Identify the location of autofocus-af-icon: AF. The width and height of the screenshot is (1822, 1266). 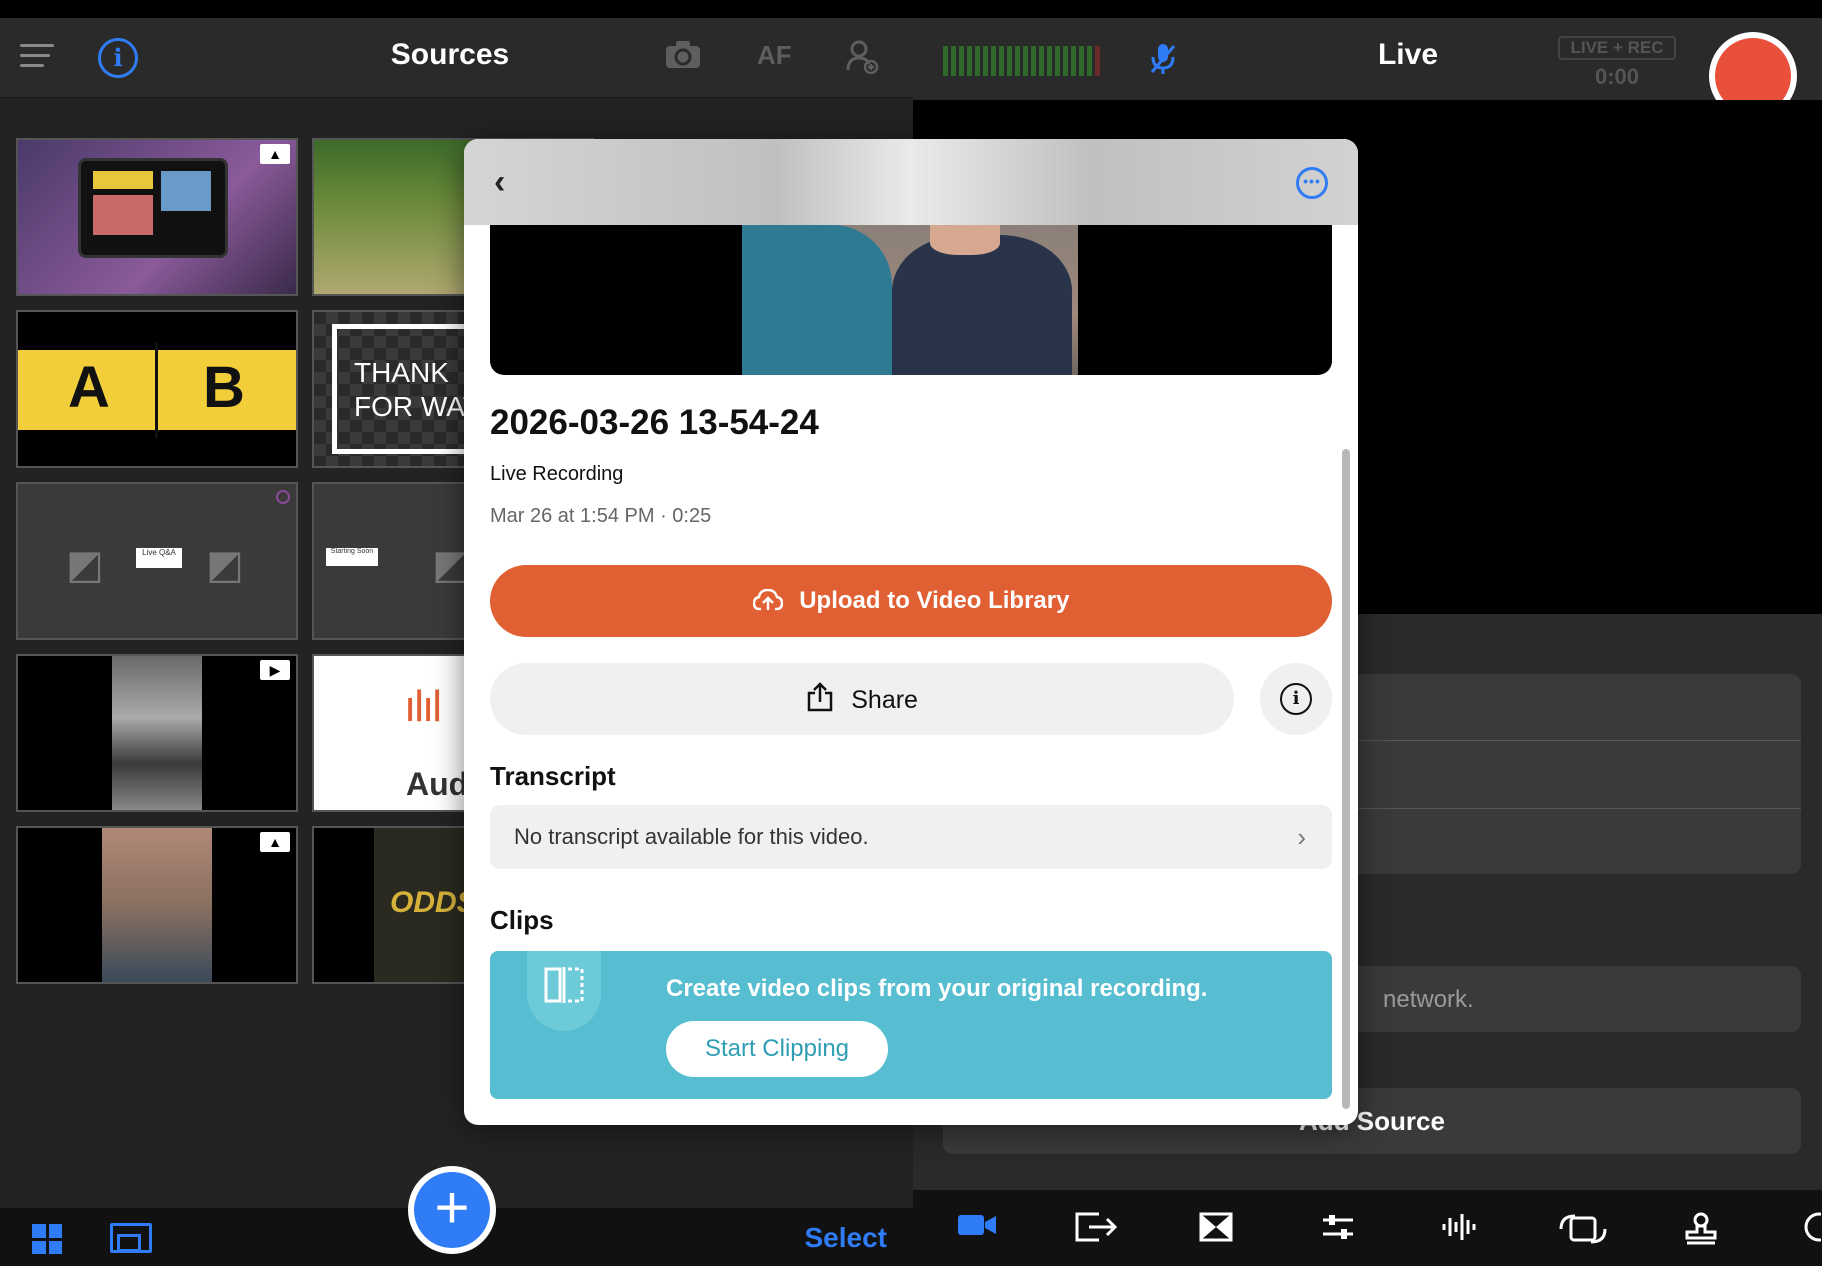
(774, 55).